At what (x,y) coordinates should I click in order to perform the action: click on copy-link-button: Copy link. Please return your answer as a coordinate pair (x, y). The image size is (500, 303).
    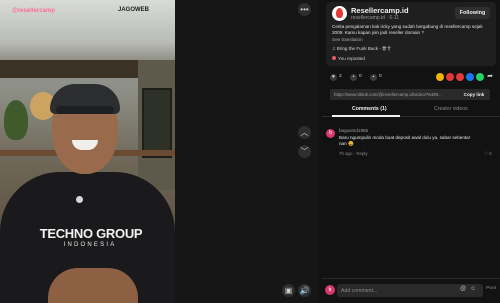
    Looking at the image, I should click on (474, 94).